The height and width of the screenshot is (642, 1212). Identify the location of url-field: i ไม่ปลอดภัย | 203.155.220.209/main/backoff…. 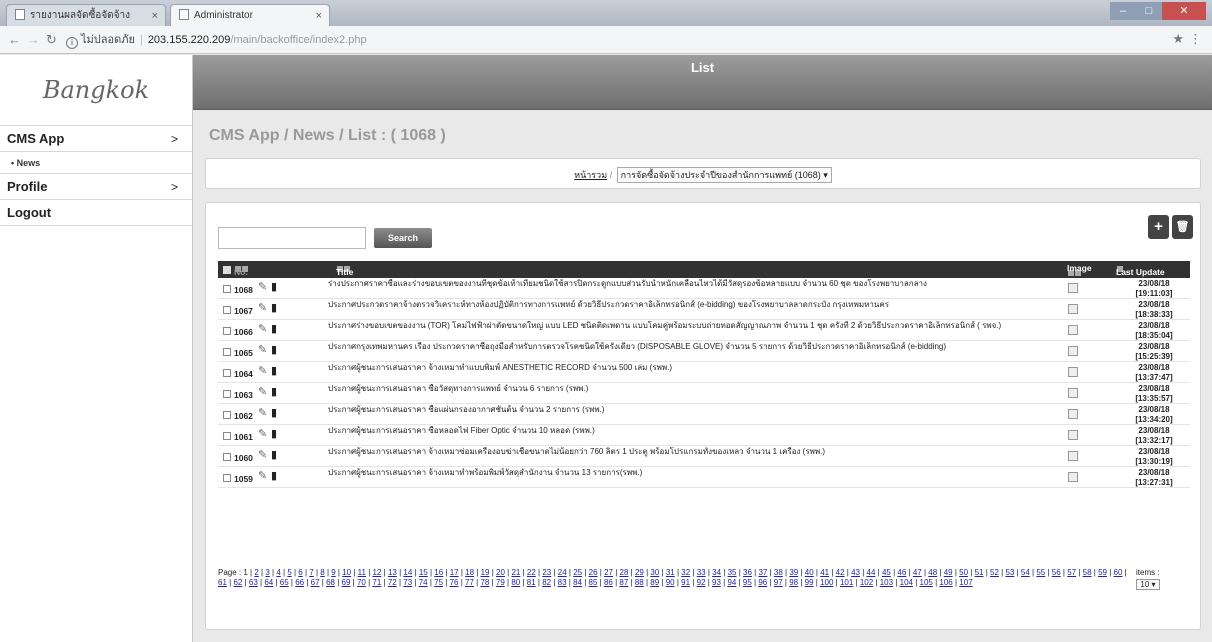
(621, 40).